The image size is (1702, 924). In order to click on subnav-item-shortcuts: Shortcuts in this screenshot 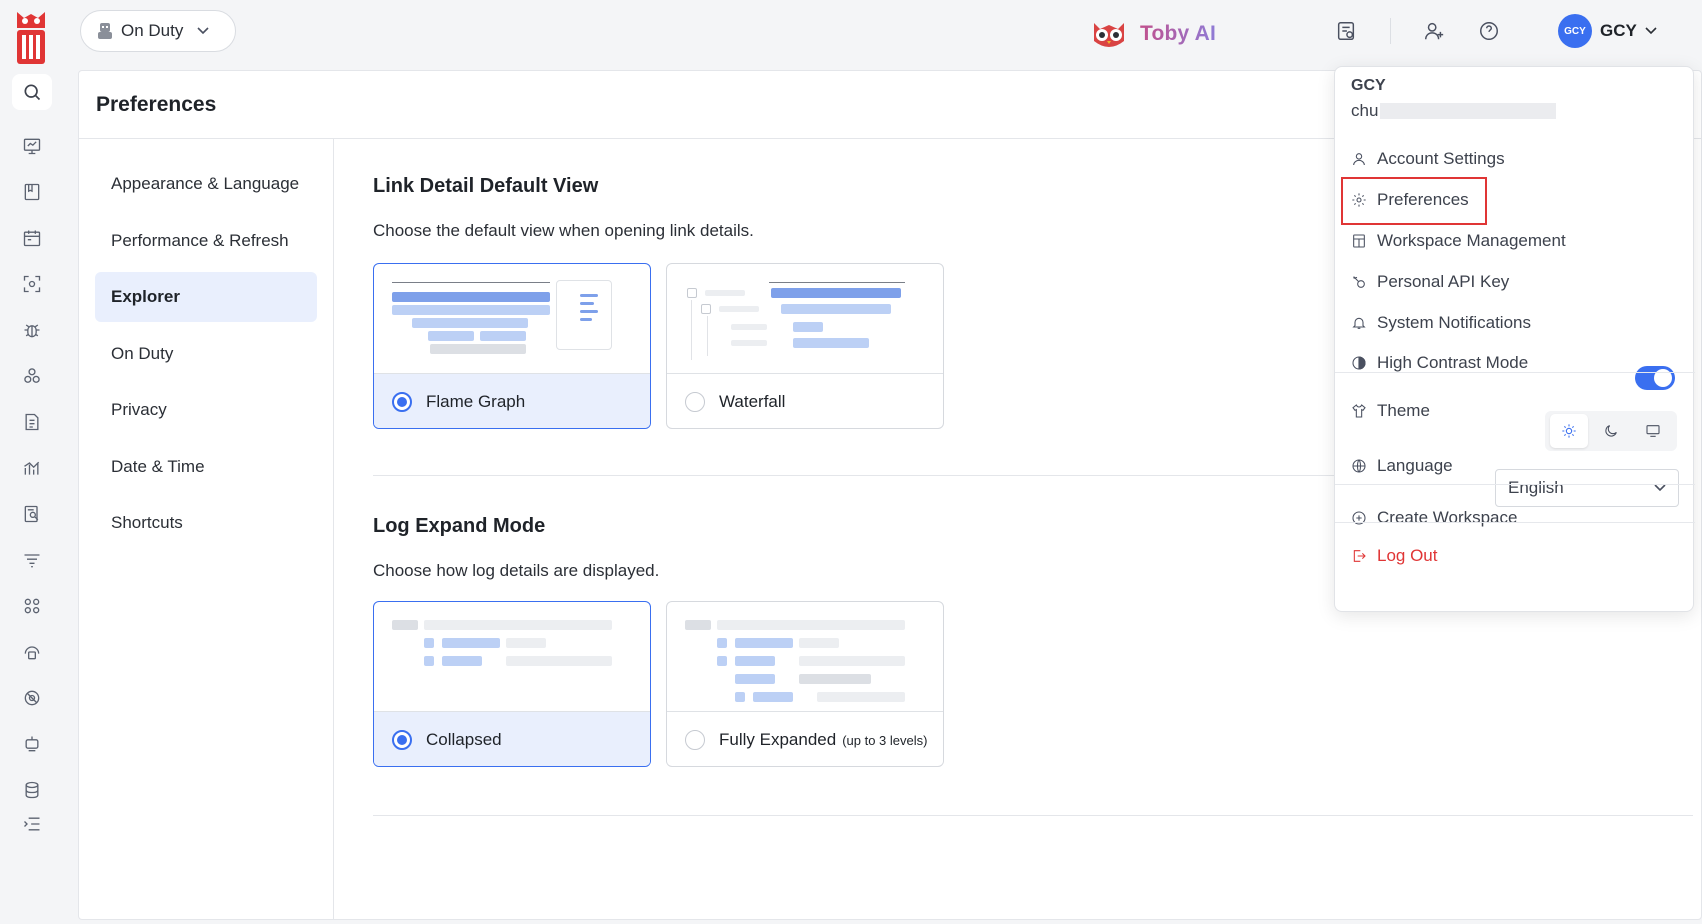, I will do `click(206, 523)`.